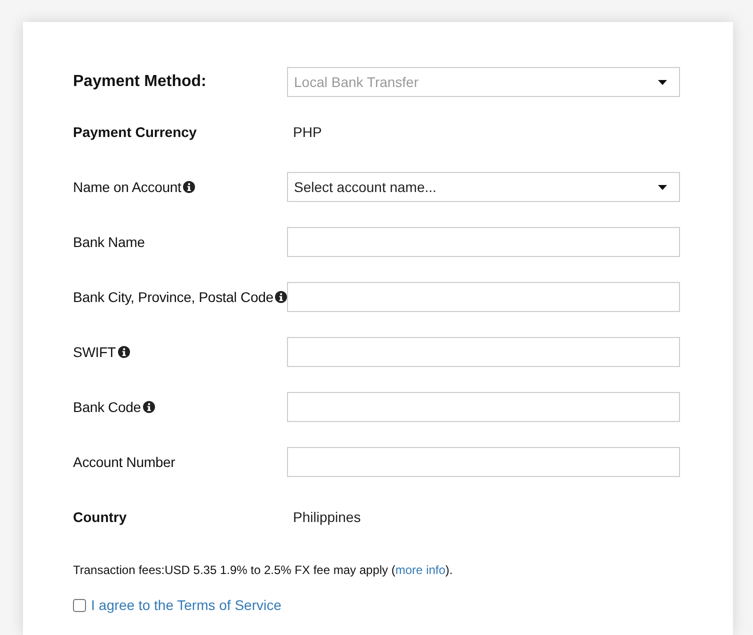  I want to click on field-value: PHP, so click(307, 132).